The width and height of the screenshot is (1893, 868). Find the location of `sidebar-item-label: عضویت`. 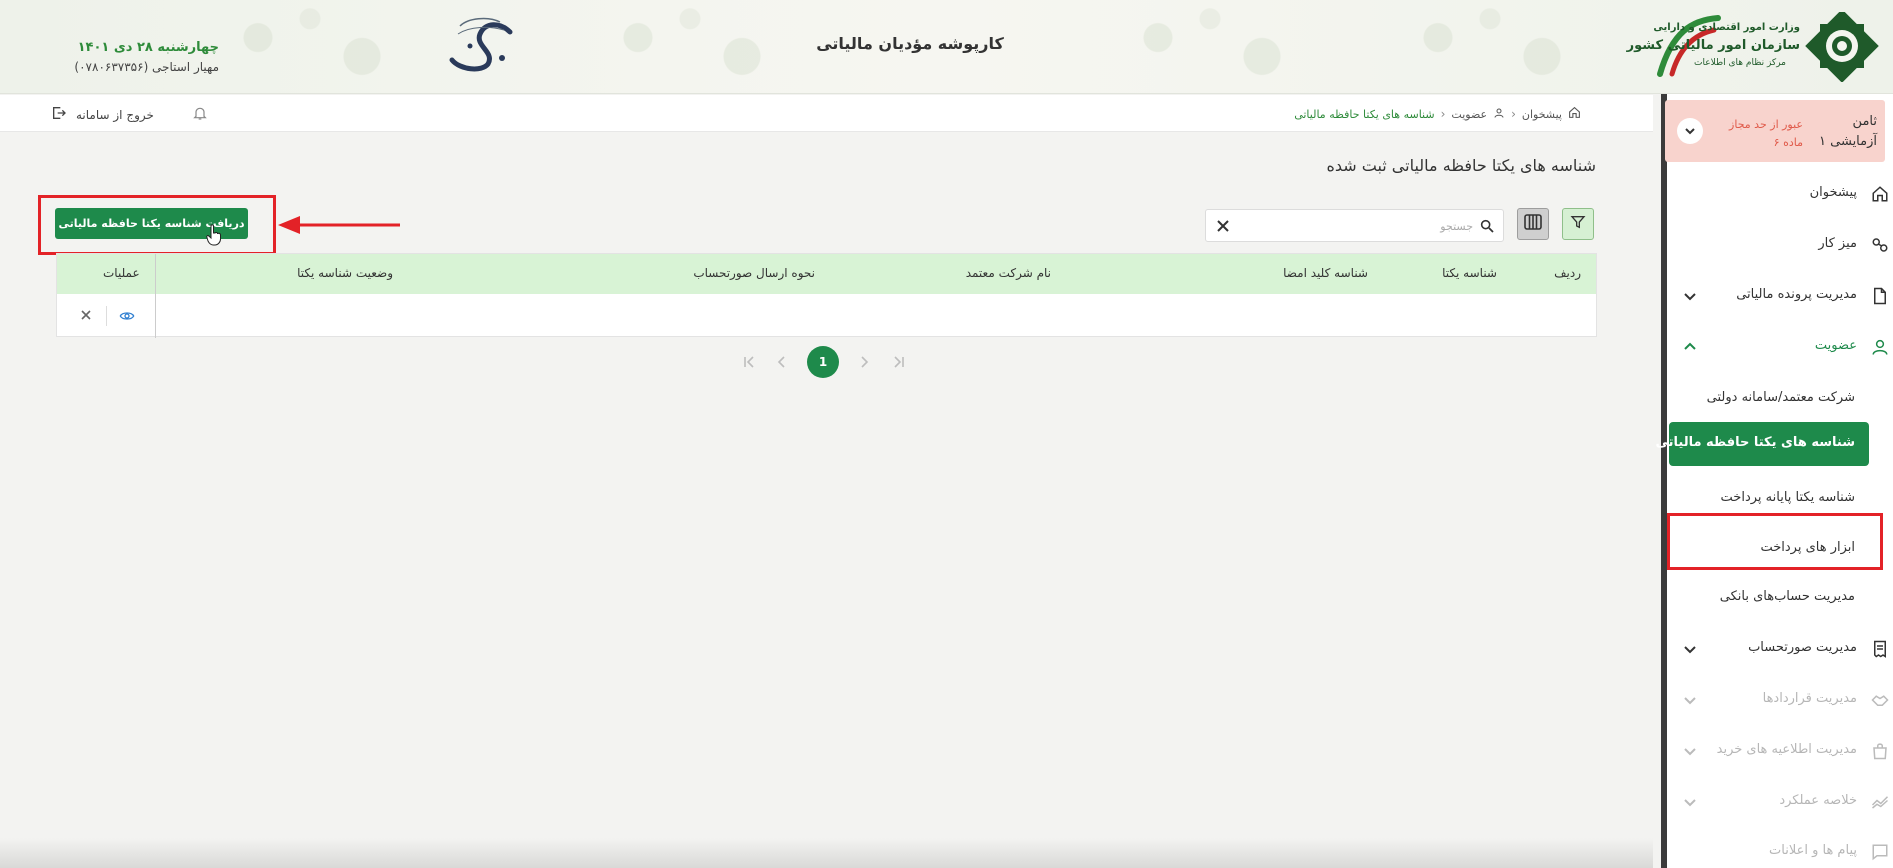

sidebar-item-label: عضویت is located at coordinates (1835, 345).